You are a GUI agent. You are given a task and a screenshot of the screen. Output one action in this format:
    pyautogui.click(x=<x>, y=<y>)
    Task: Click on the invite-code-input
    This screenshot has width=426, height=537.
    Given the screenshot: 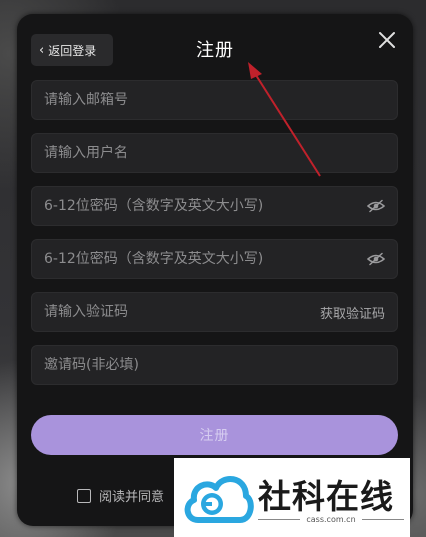 What is the action you would take?
    pyautogui.click(x=214, y=365)
    